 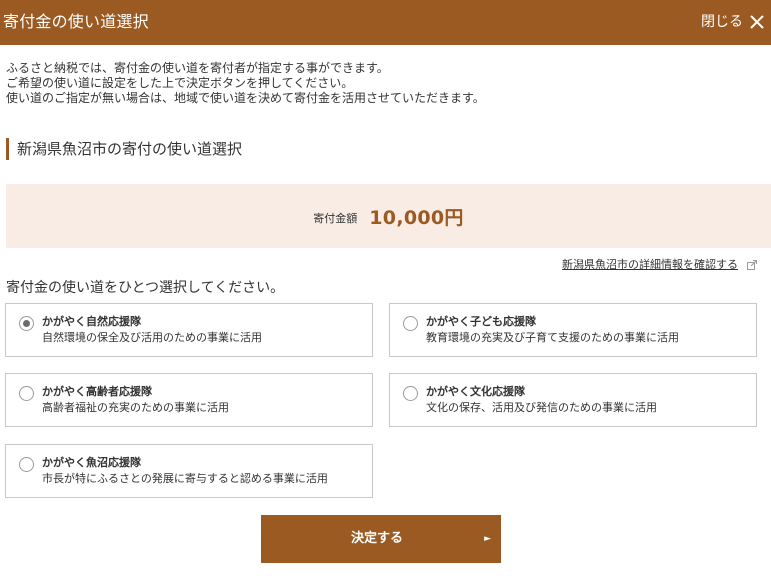 I want to click on amount-label: 寄付金額, so click(x=335, y=218).